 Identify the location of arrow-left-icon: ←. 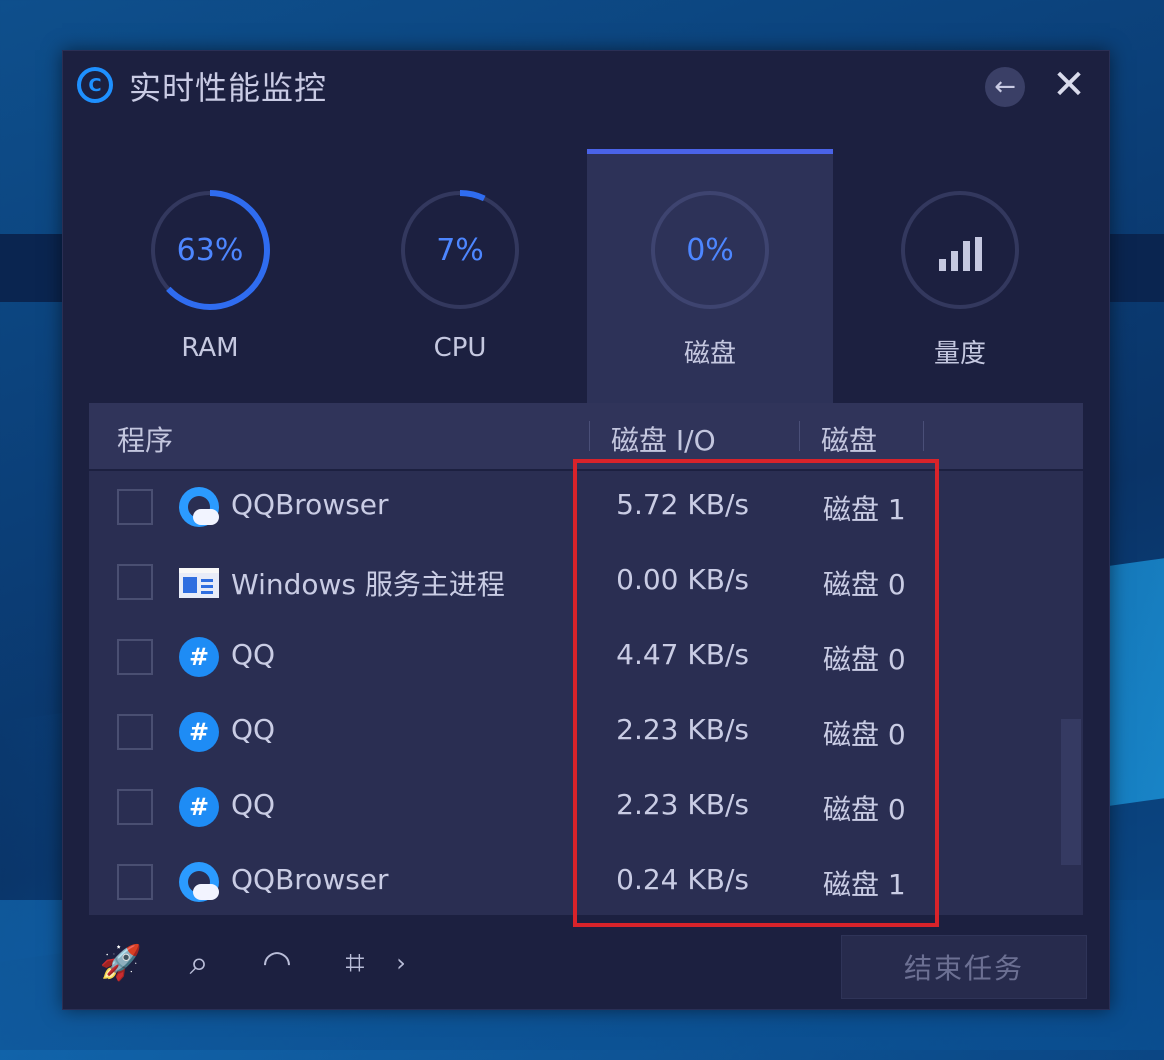
(1005, 87).